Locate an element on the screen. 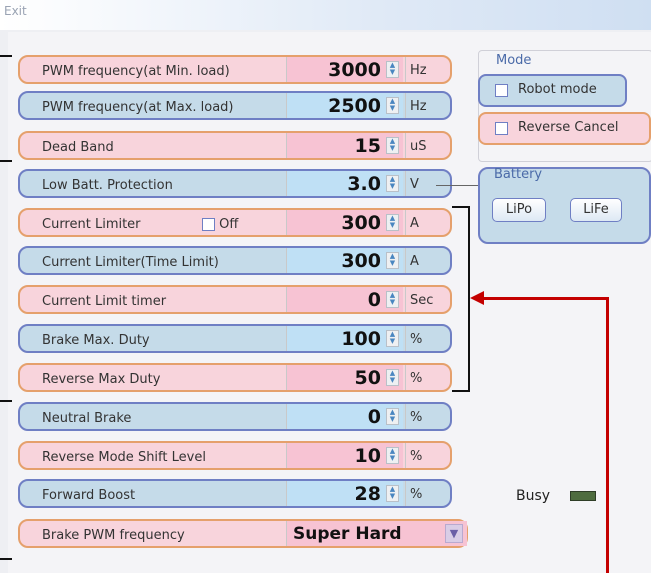 The width and height of the screenshot is (651, 573). unit-label: uS is located at coordinates (418, 146).